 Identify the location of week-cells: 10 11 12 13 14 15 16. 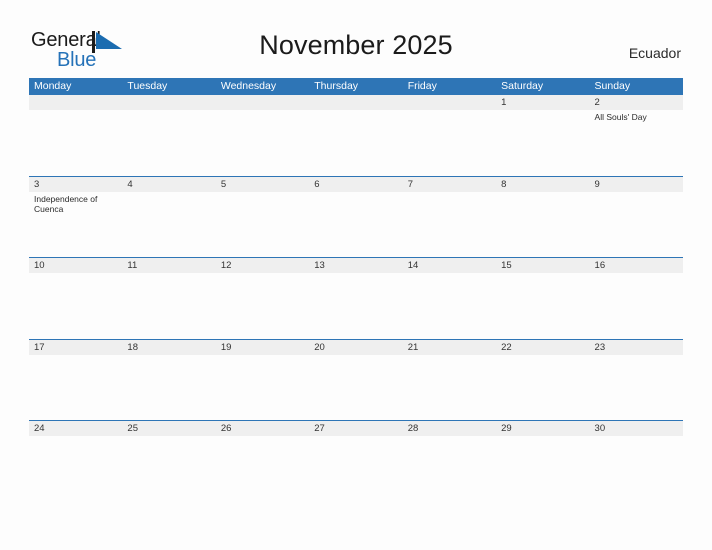
(356, 298).